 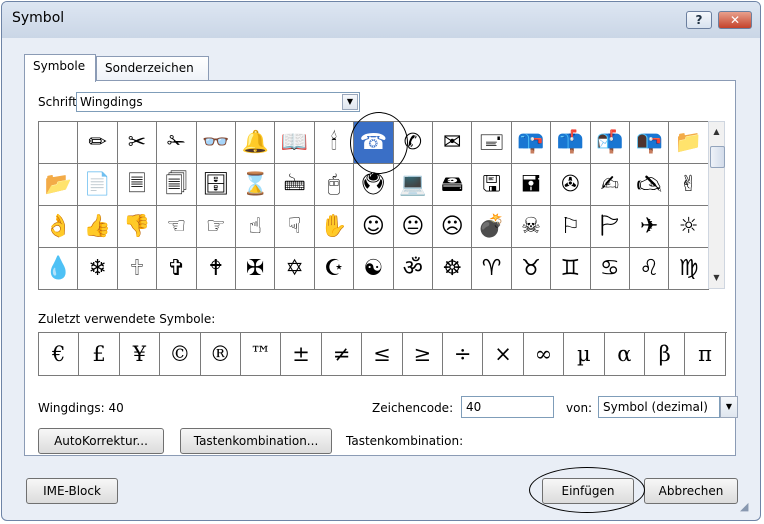 I want to click on symbol-cell: 📪, so click(x=531, y=143).